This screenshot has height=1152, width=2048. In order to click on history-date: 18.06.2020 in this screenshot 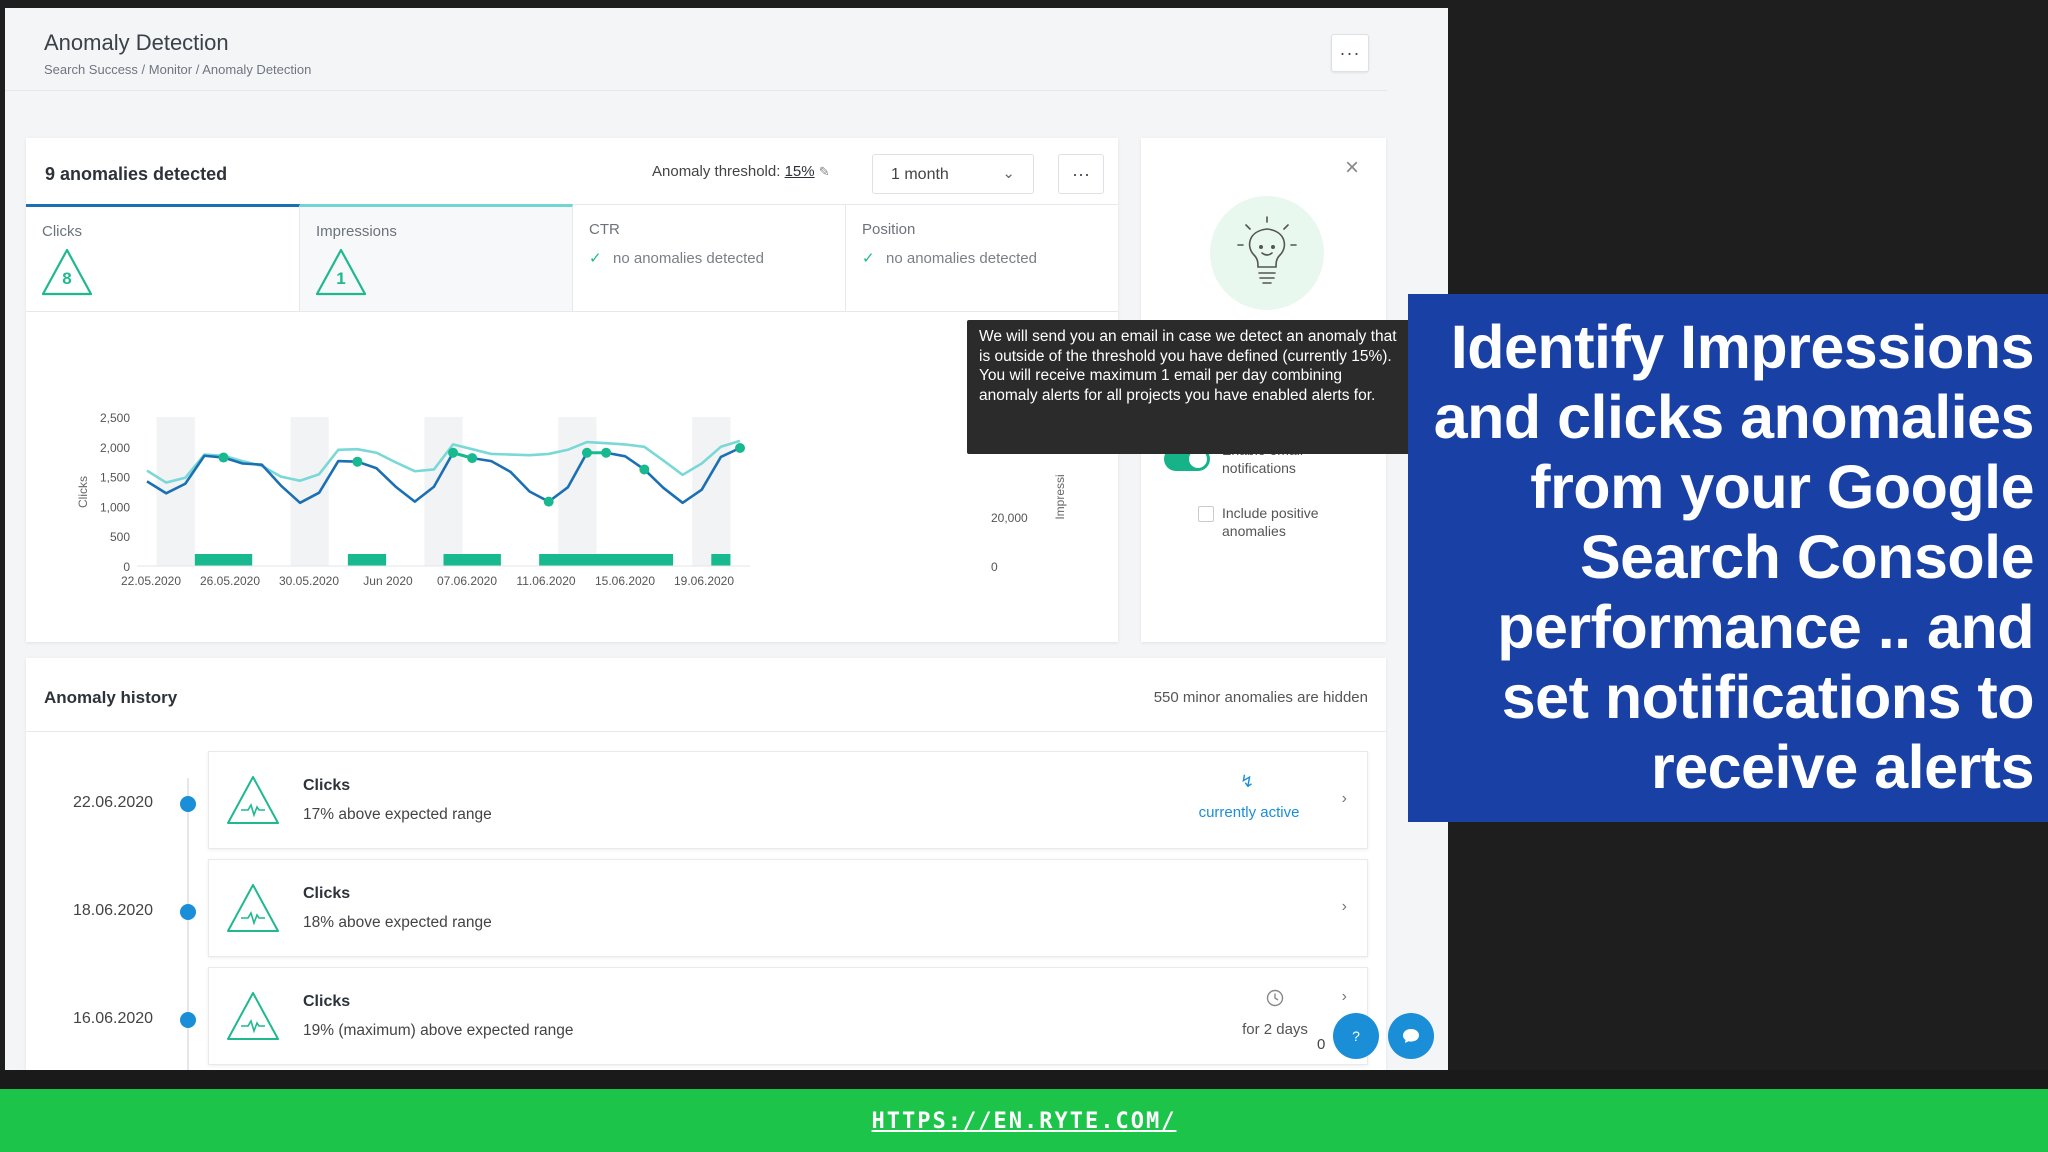, I will do `click(113, 910)`.